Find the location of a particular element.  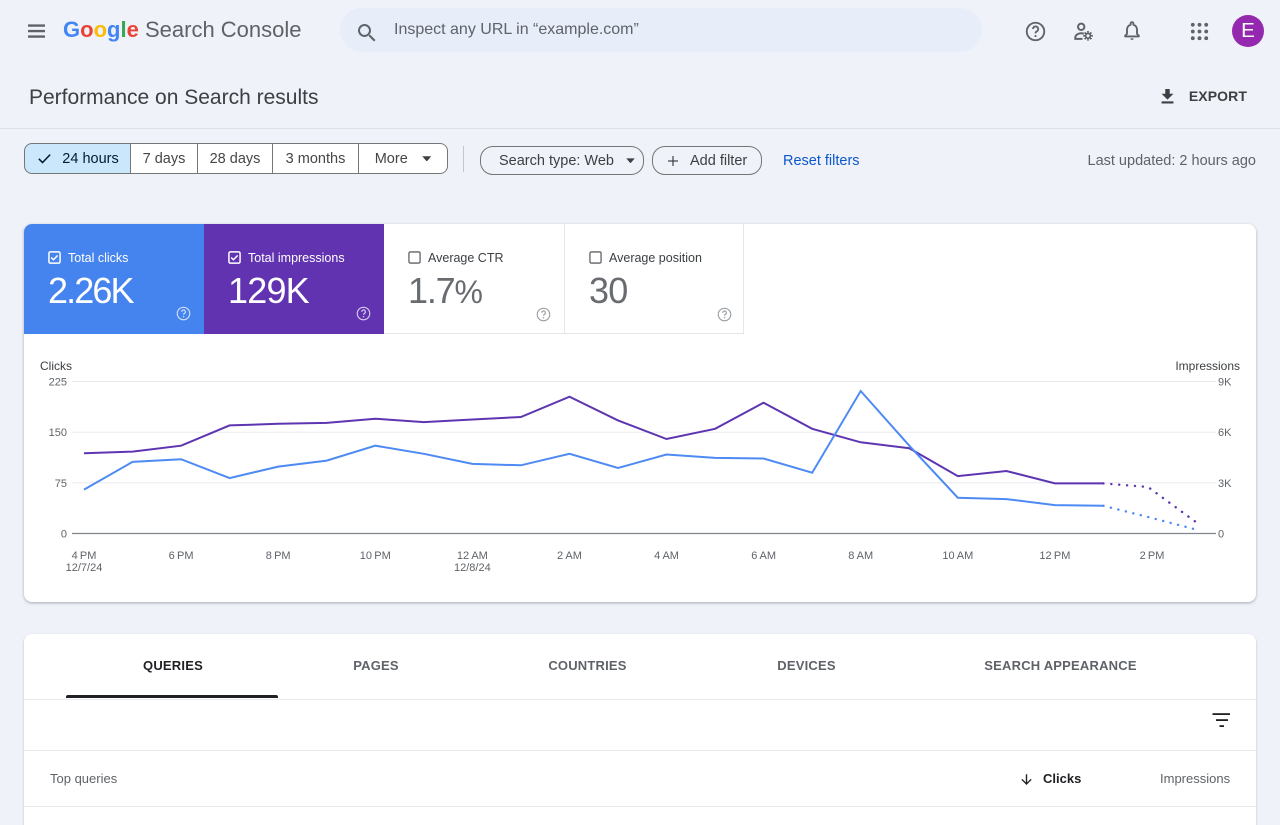

svg-text: 6K is located at coordinates (1225, 433).